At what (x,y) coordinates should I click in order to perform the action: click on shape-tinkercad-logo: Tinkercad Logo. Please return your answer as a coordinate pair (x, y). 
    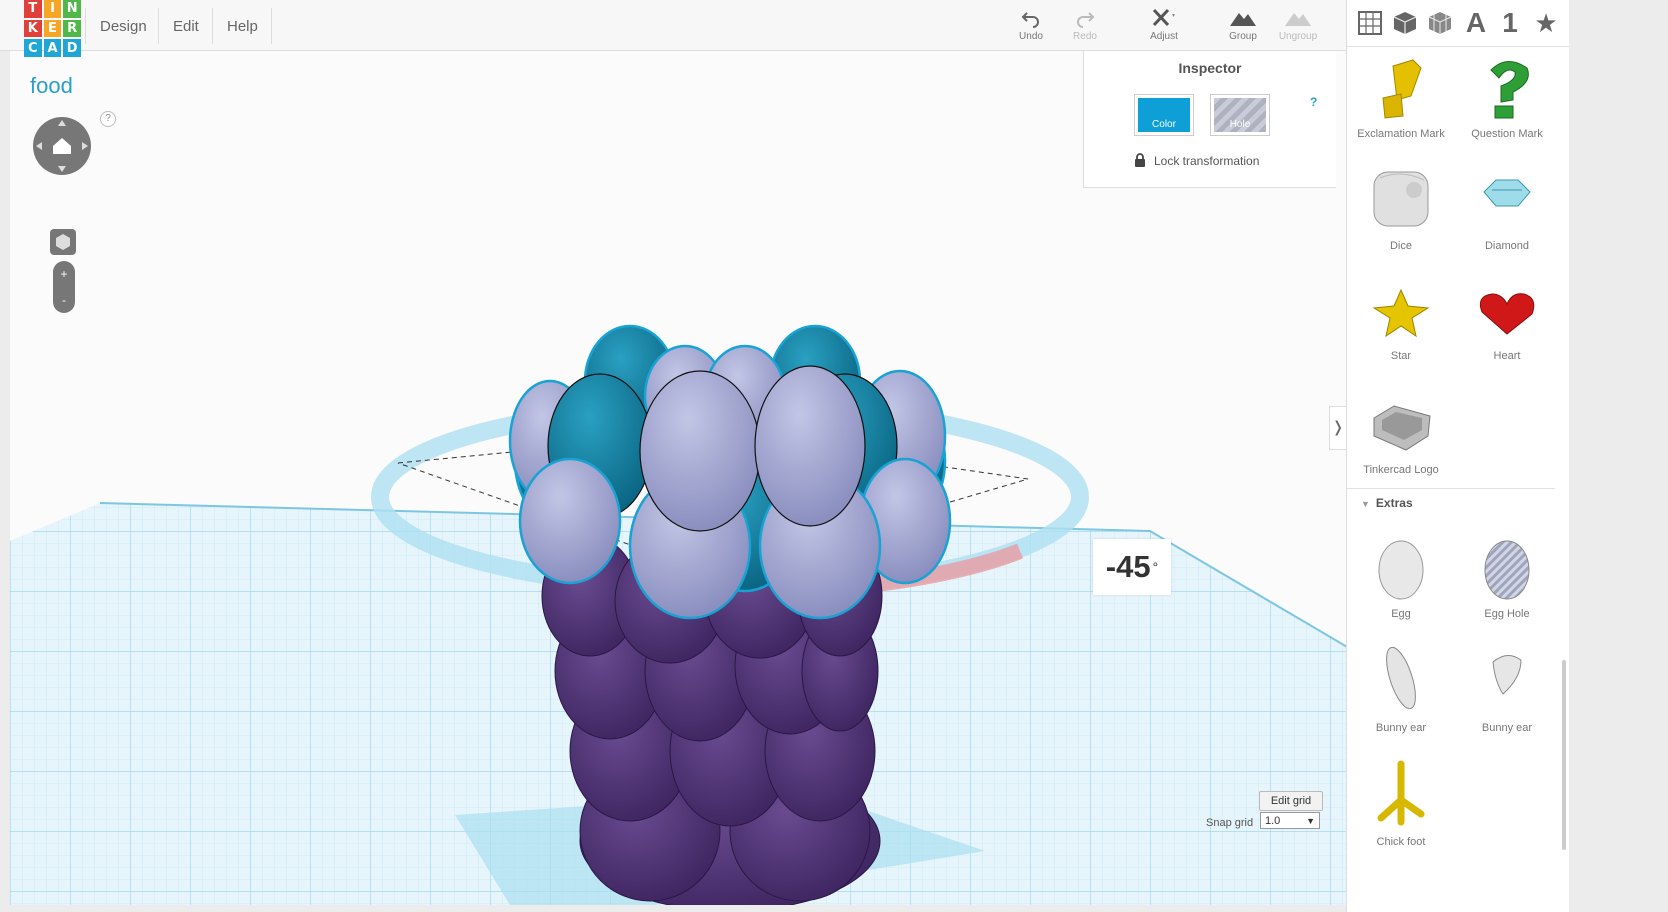
    Looking at the image, I should click on (1401, 436).